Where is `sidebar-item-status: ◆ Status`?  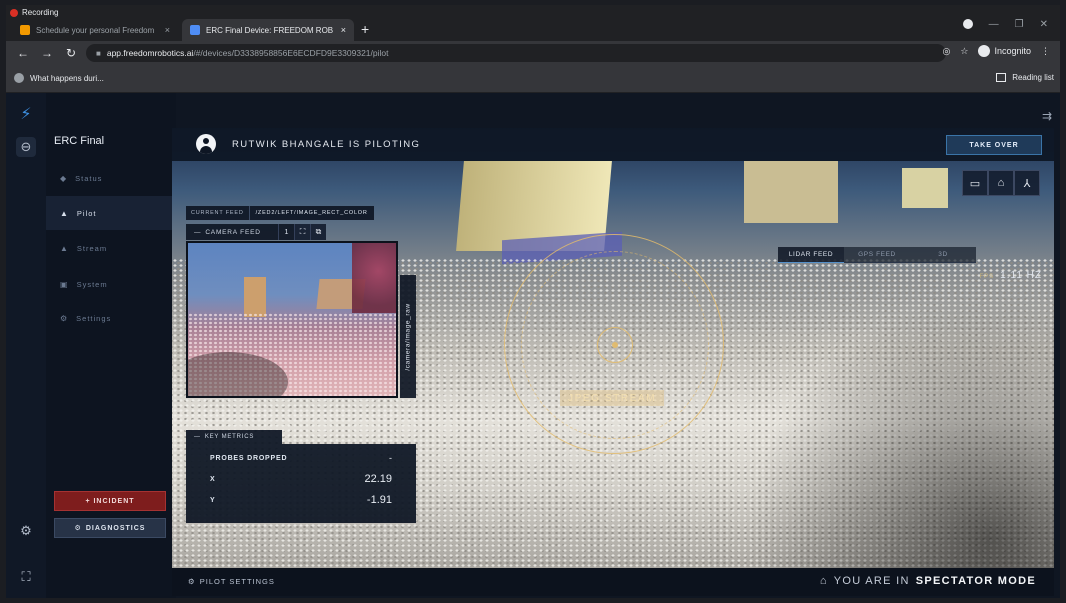 sidebar-item-status: ◆ Status is located at coordinates (110, 178).